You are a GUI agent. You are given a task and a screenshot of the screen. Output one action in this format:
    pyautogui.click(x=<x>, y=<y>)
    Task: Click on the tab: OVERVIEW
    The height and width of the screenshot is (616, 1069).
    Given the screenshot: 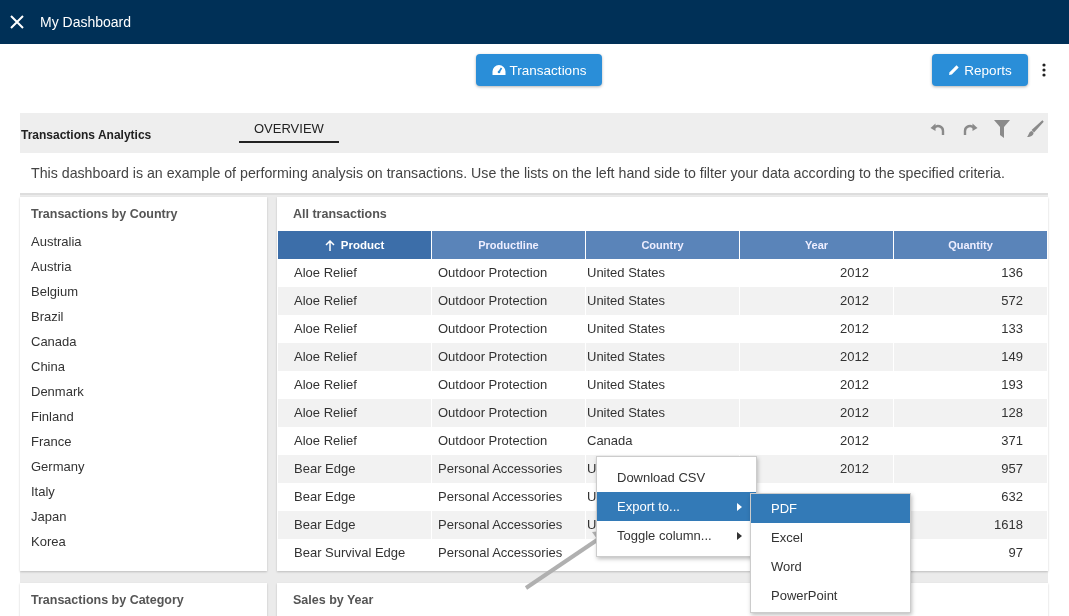 What is the action you would take?
    pyautogui.click(x=289, y=130)
    